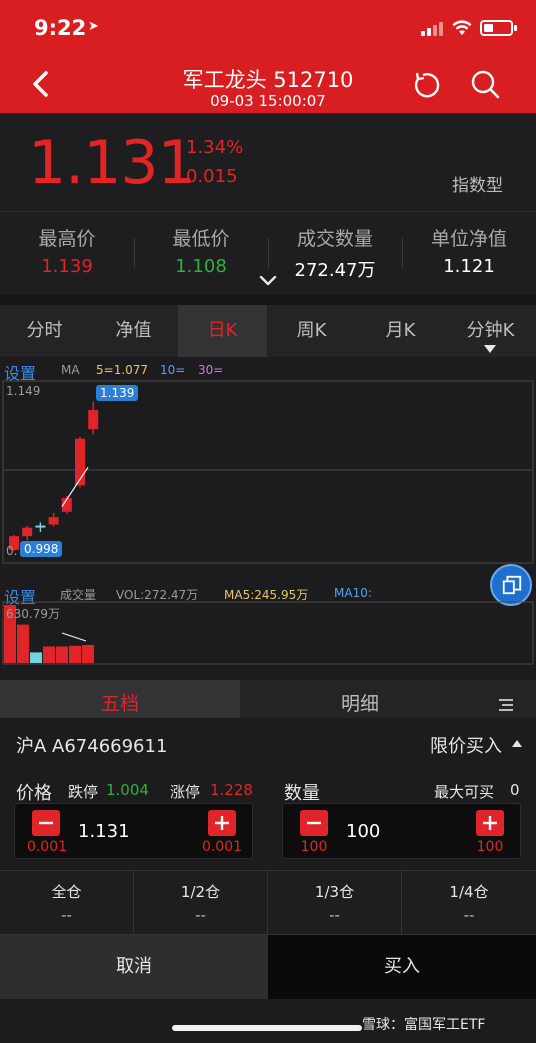 The height and width of the screenshot is (1043, 536). Describe the element at coordinates (127, 790) in the screenshot. I see `limit-down-value: 1.004` at that location.